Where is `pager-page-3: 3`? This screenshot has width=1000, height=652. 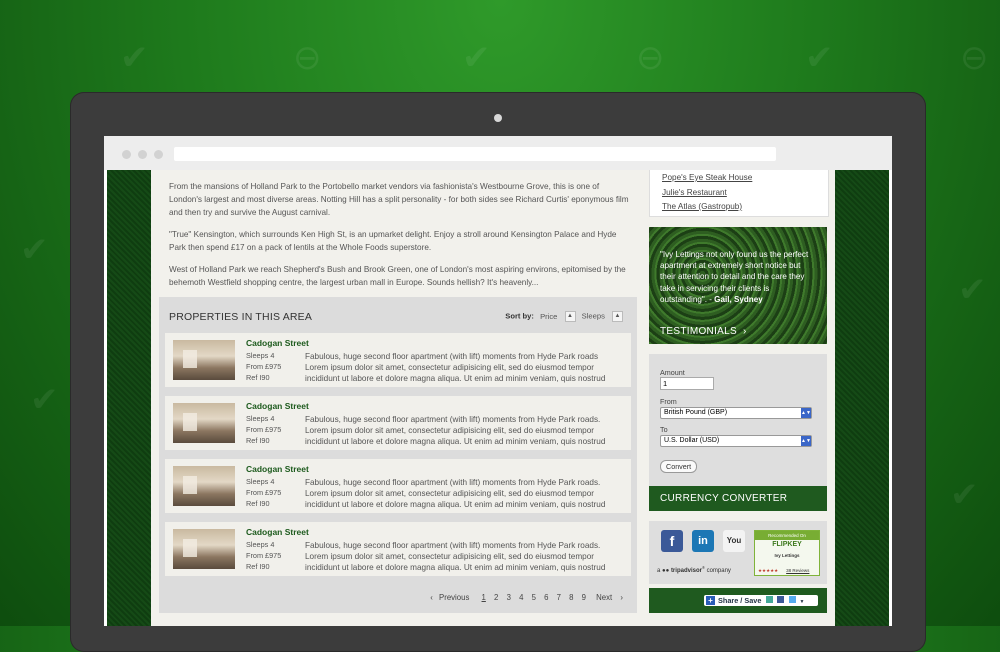
pager-page-3: 3 is located at coordinates (509, 597).